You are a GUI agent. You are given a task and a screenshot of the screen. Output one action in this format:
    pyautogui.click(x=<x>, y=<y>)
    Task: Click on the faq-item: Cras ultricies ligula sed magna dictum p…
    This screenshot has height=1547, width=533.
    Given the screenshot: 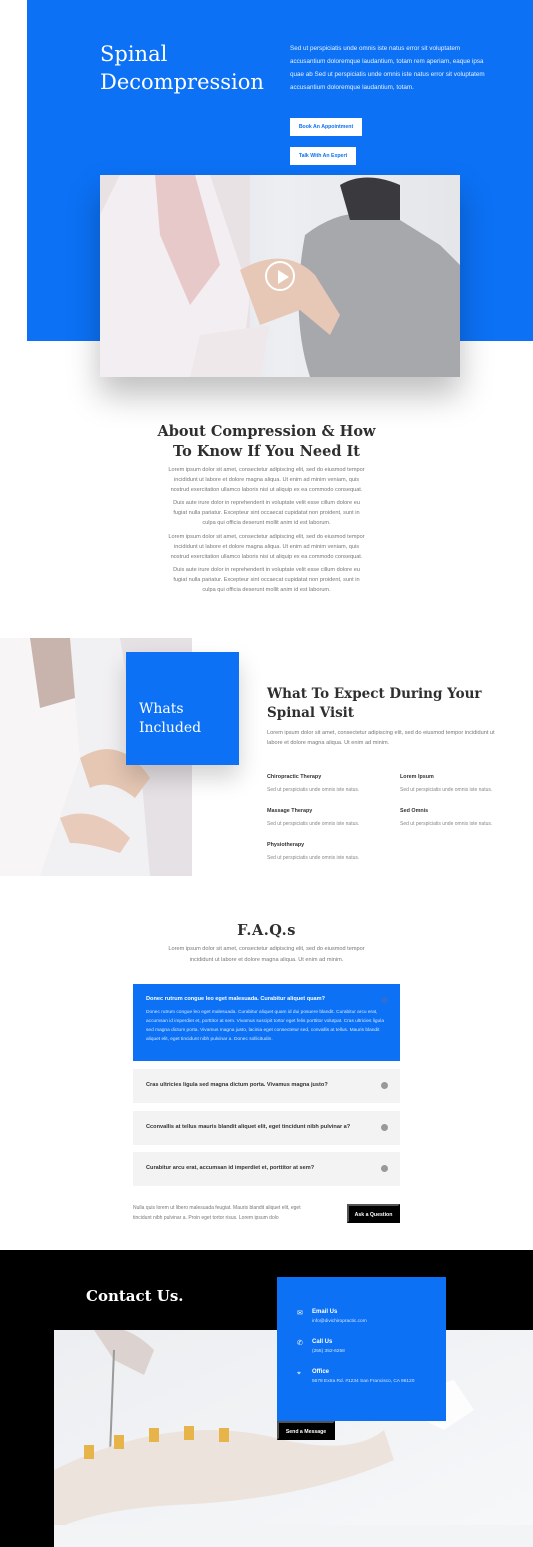 What is the action you would take?
    pyautogui.click(x=266, y=1086)
    